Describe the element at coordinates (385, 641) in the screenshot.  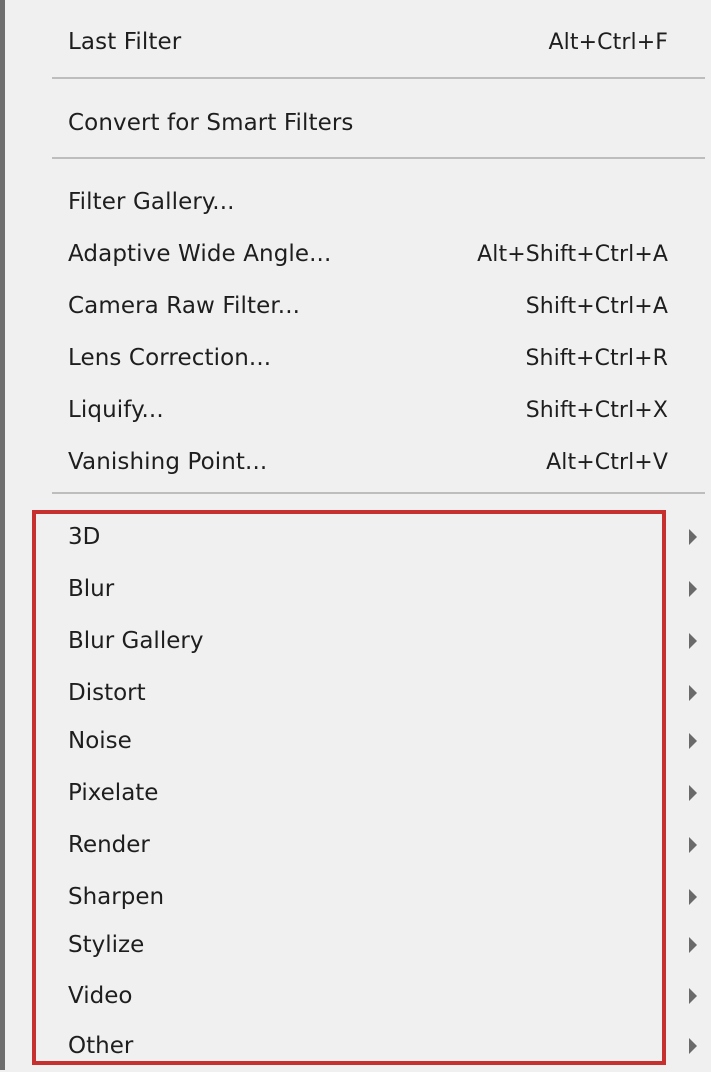
I see `submenu-item-blur-gallery: Blur Gallery` at that location.